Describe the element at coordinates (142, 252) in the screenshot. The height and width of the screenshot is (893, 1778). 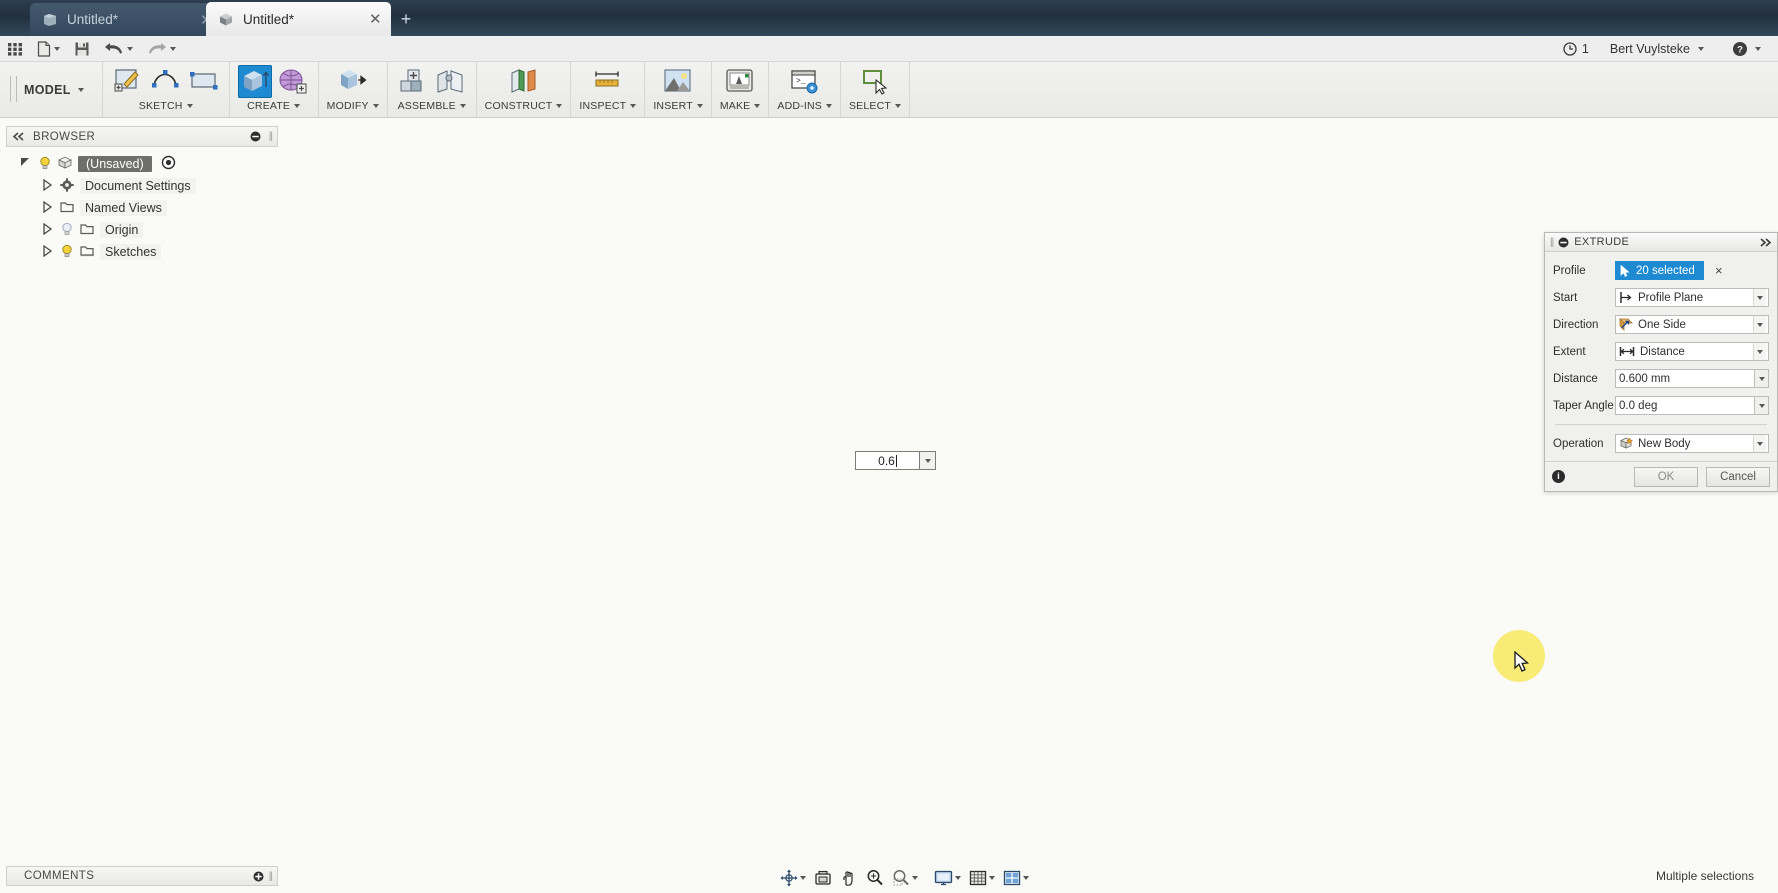
I see `tree-item-sketches: Sketches` at that location.